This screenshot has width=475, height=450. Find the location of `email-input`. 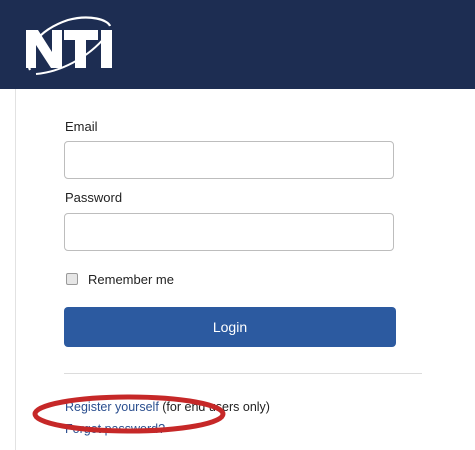

email-input is located at coordinates (229, 160).